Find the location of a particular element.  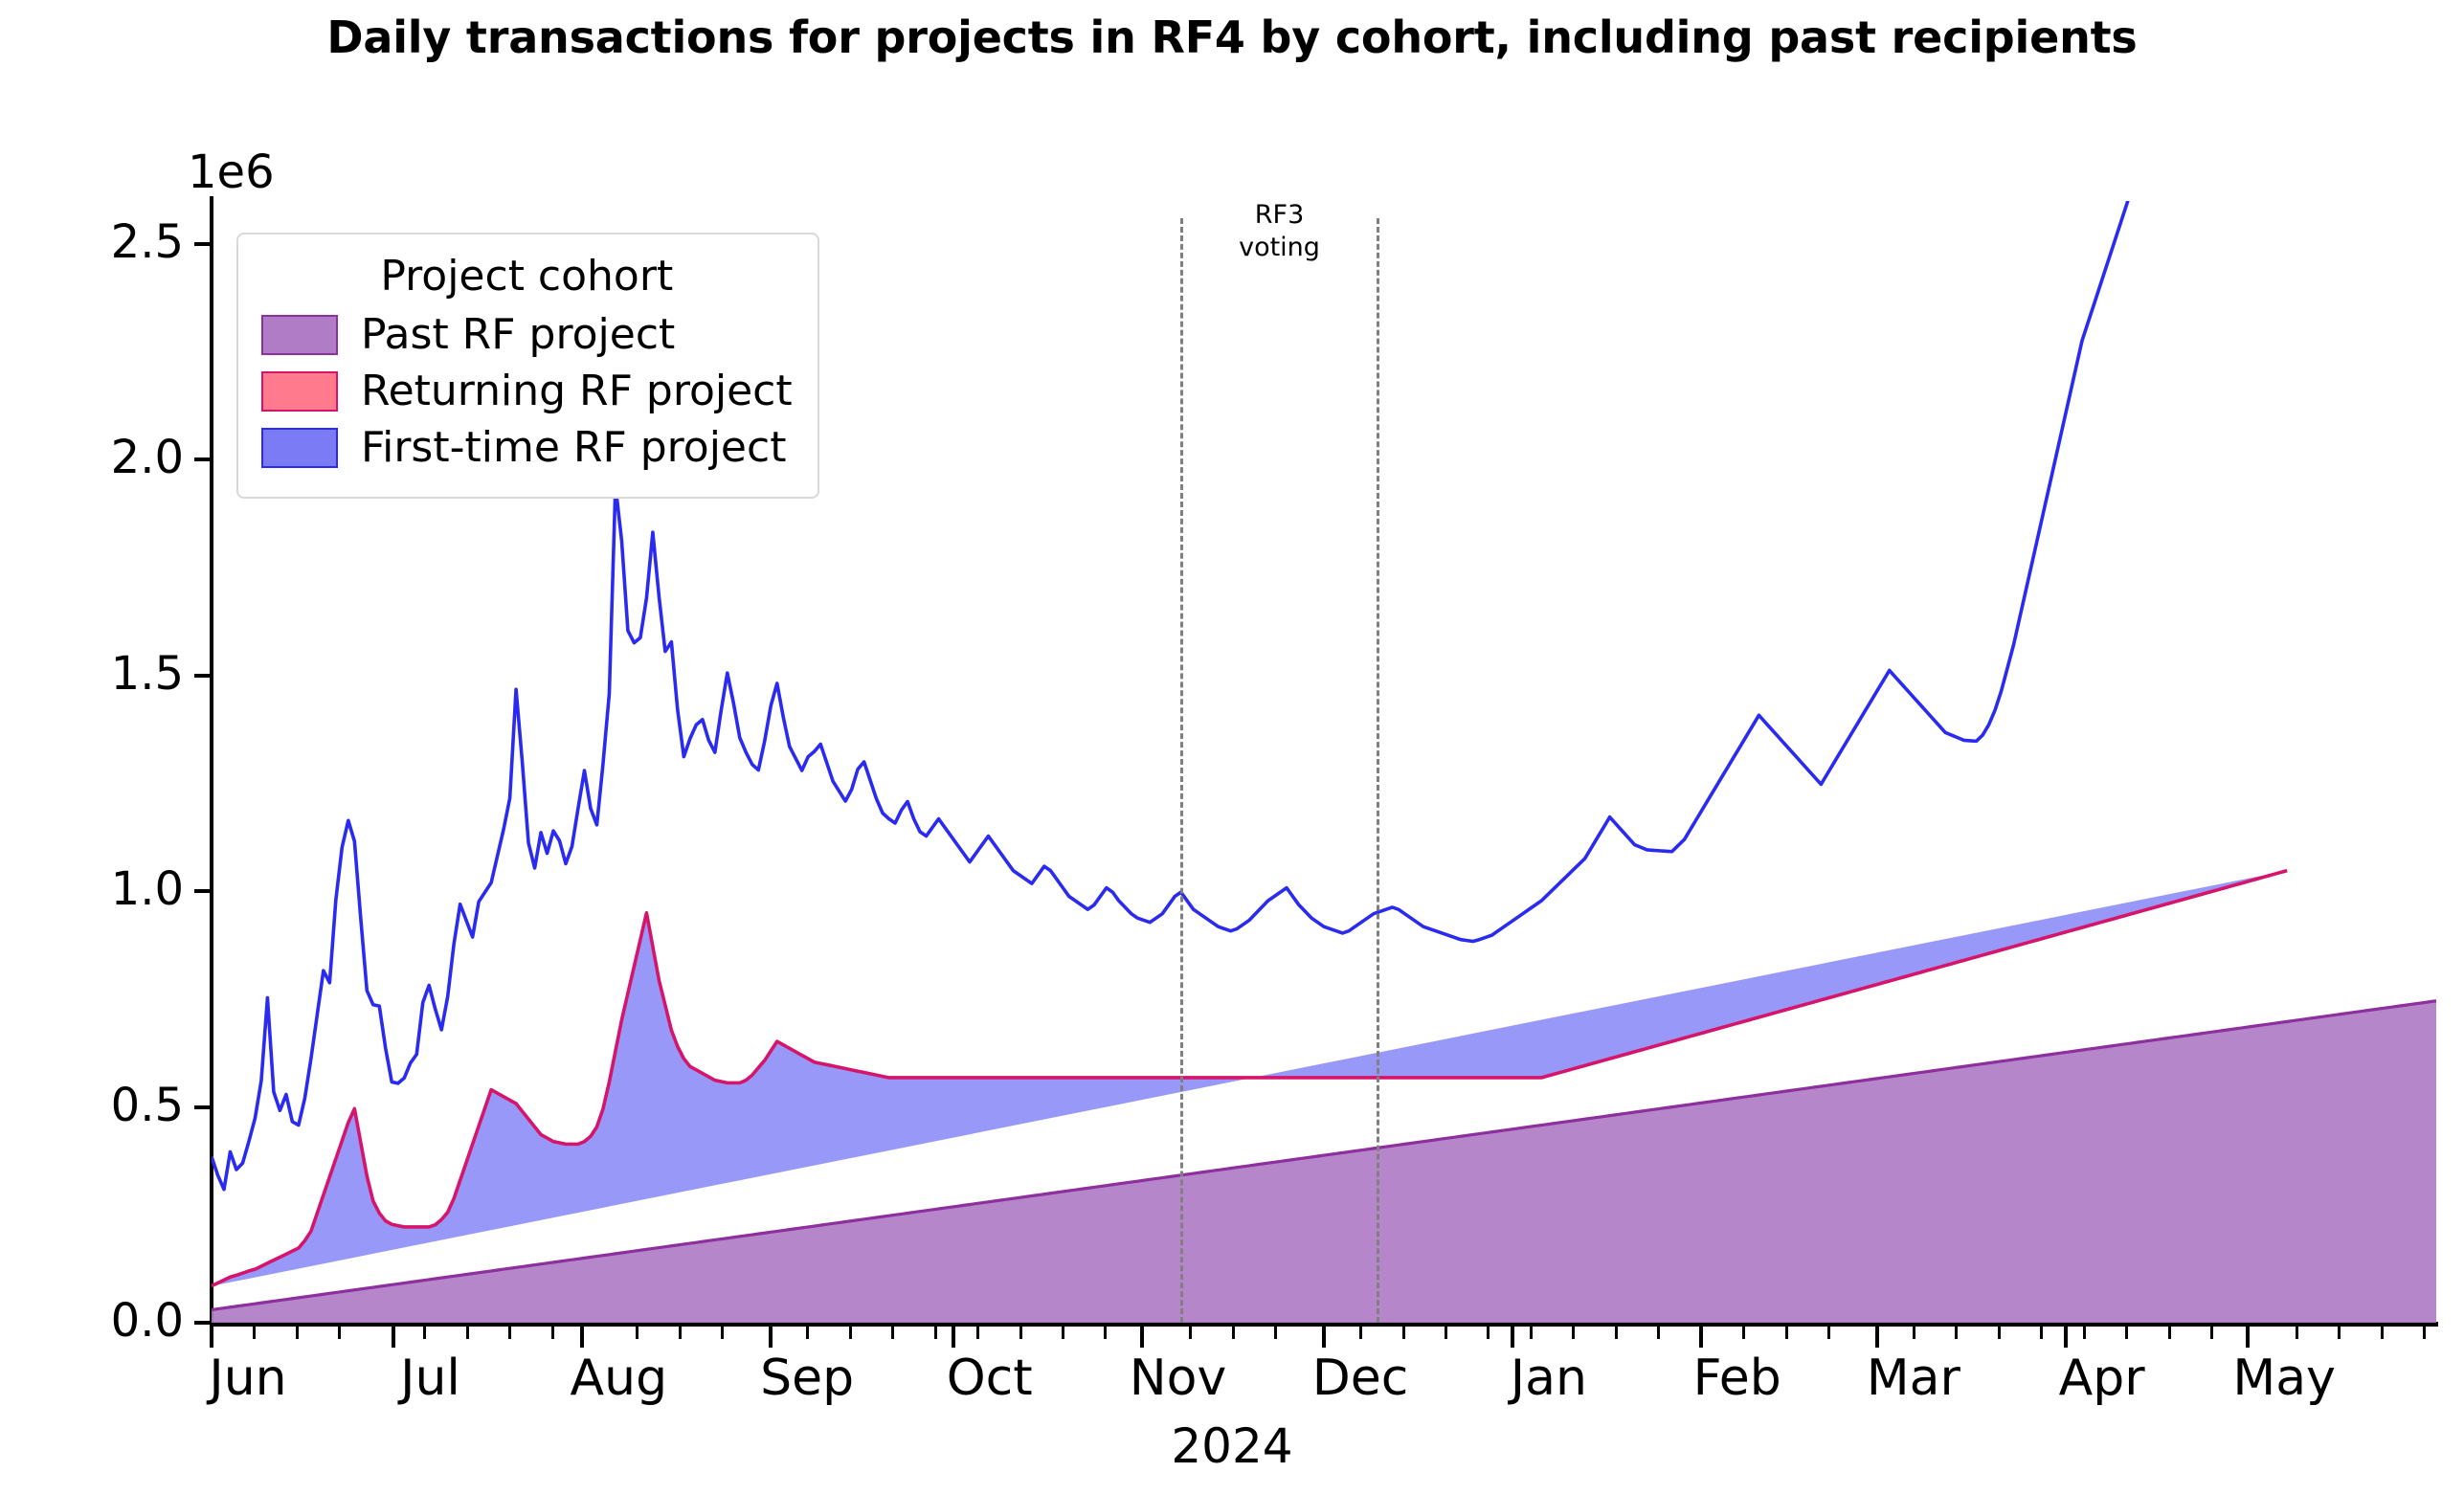

legend-entry: First-time RF project is located at coordinates (527, 447).